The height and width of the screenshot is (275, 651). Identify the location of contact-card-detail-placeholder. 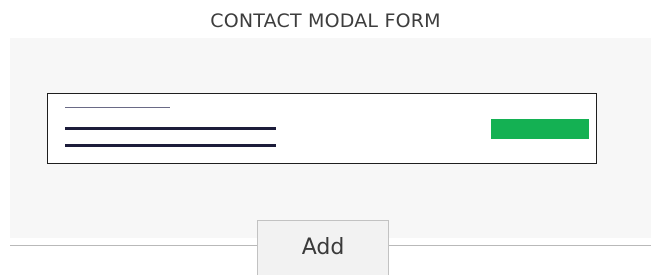
(170, 145).